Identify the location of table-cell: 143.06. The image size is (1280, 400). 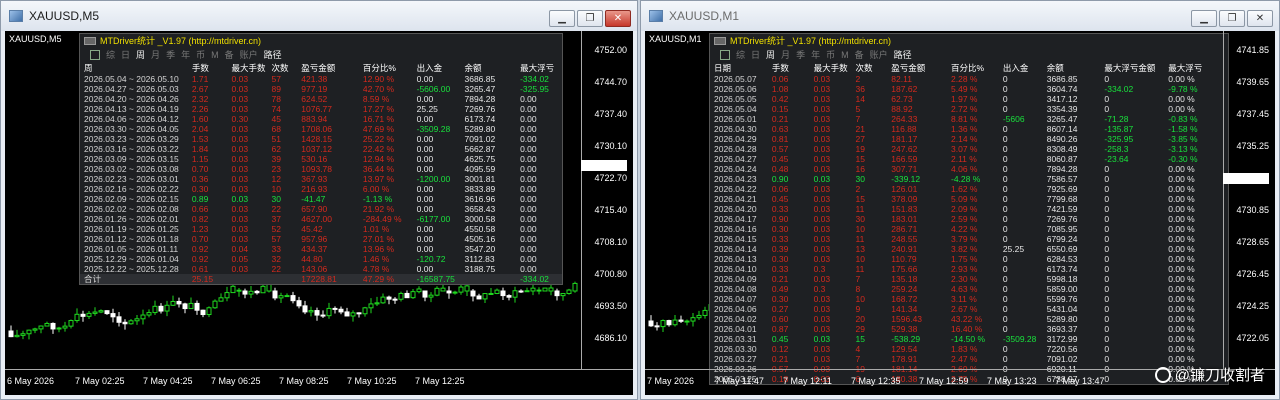
(314, 269).